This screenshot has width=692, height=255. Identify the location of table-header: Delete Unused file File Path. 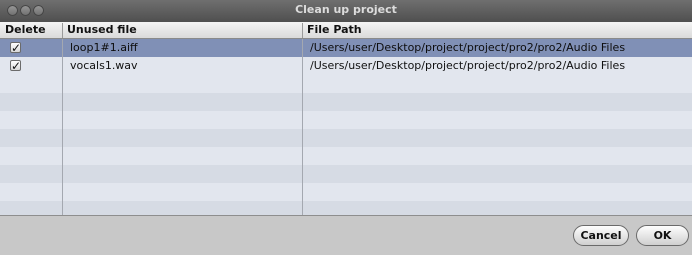
(346, 30).